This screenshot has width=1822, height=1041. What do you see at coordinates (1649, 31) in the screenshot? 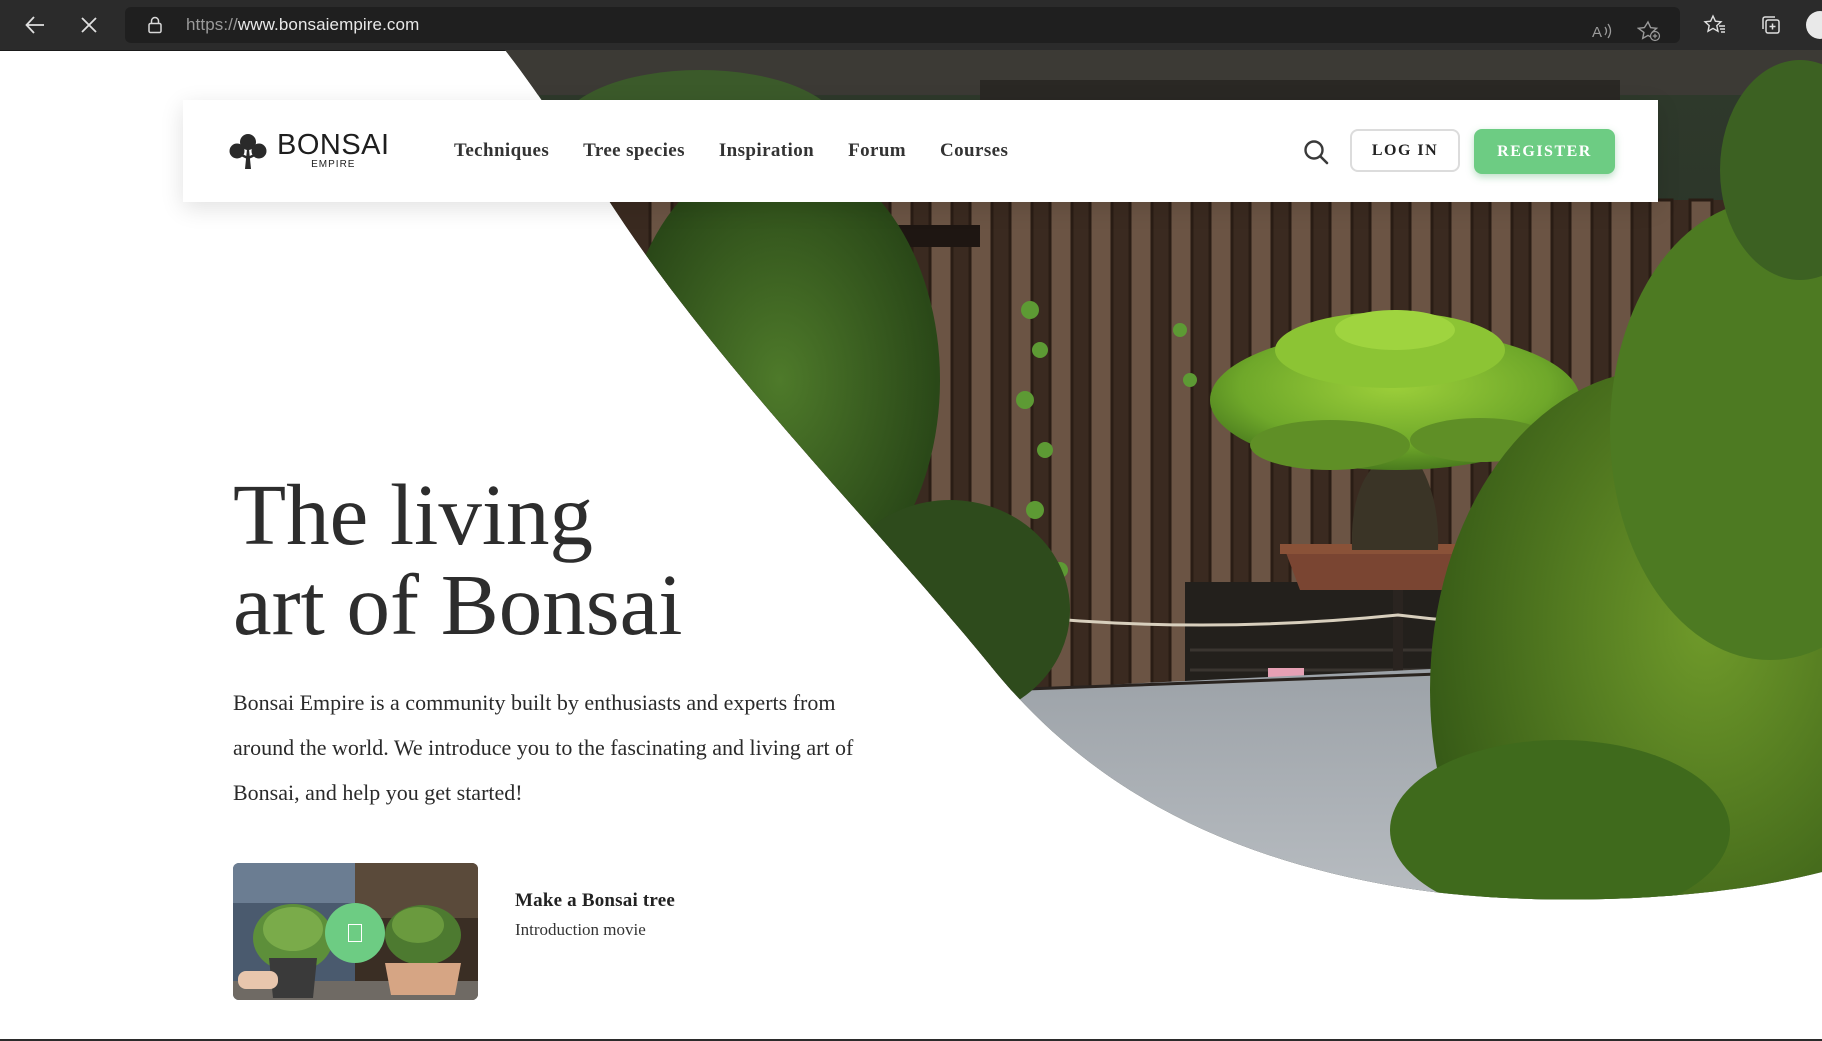
I see `add-favorite-icon` at bounding box center [1649, 31].